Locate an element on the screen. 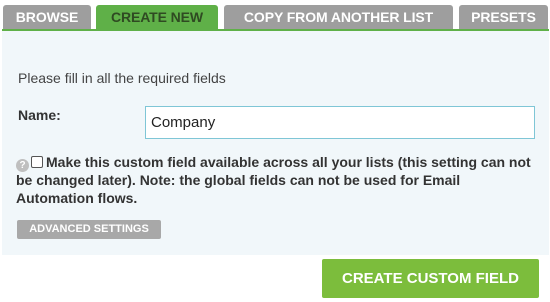 The width and height of the screenshot is (550, 302). tab-browse: BROWSE is located at coordinates (47, 17).